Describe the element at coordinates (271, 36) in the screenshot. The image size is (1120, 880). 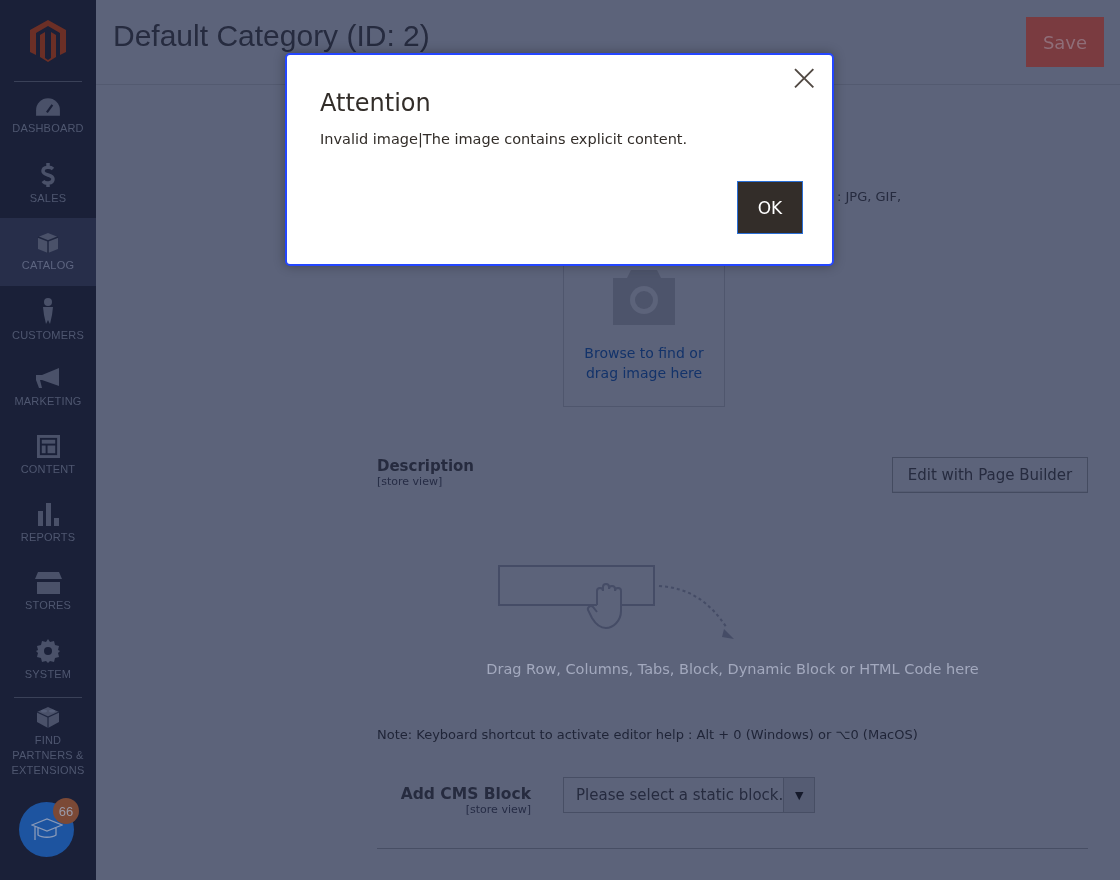
I see `page-title: Default Category (ID: 2)` at that location.